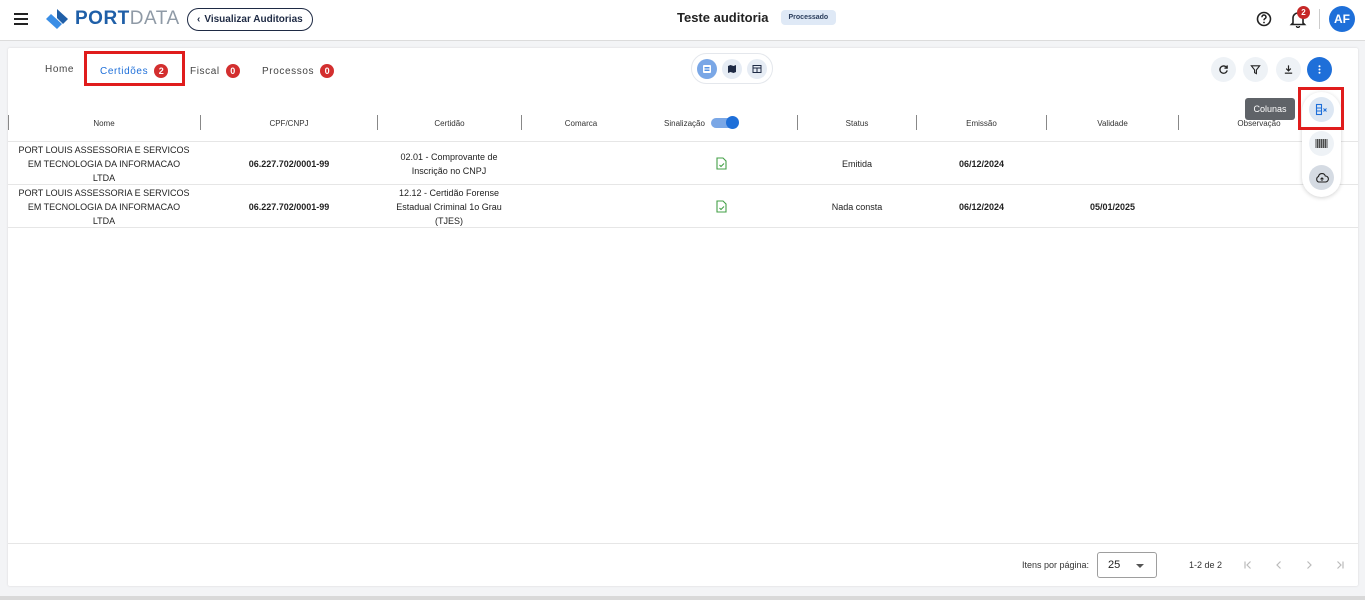 Image resolution: width=1365 pixels, height=600 pixels. Describe the element at coordinates (1112, 206) in the screenshot. I see `cell-validade: 05/01/2025` at that location.